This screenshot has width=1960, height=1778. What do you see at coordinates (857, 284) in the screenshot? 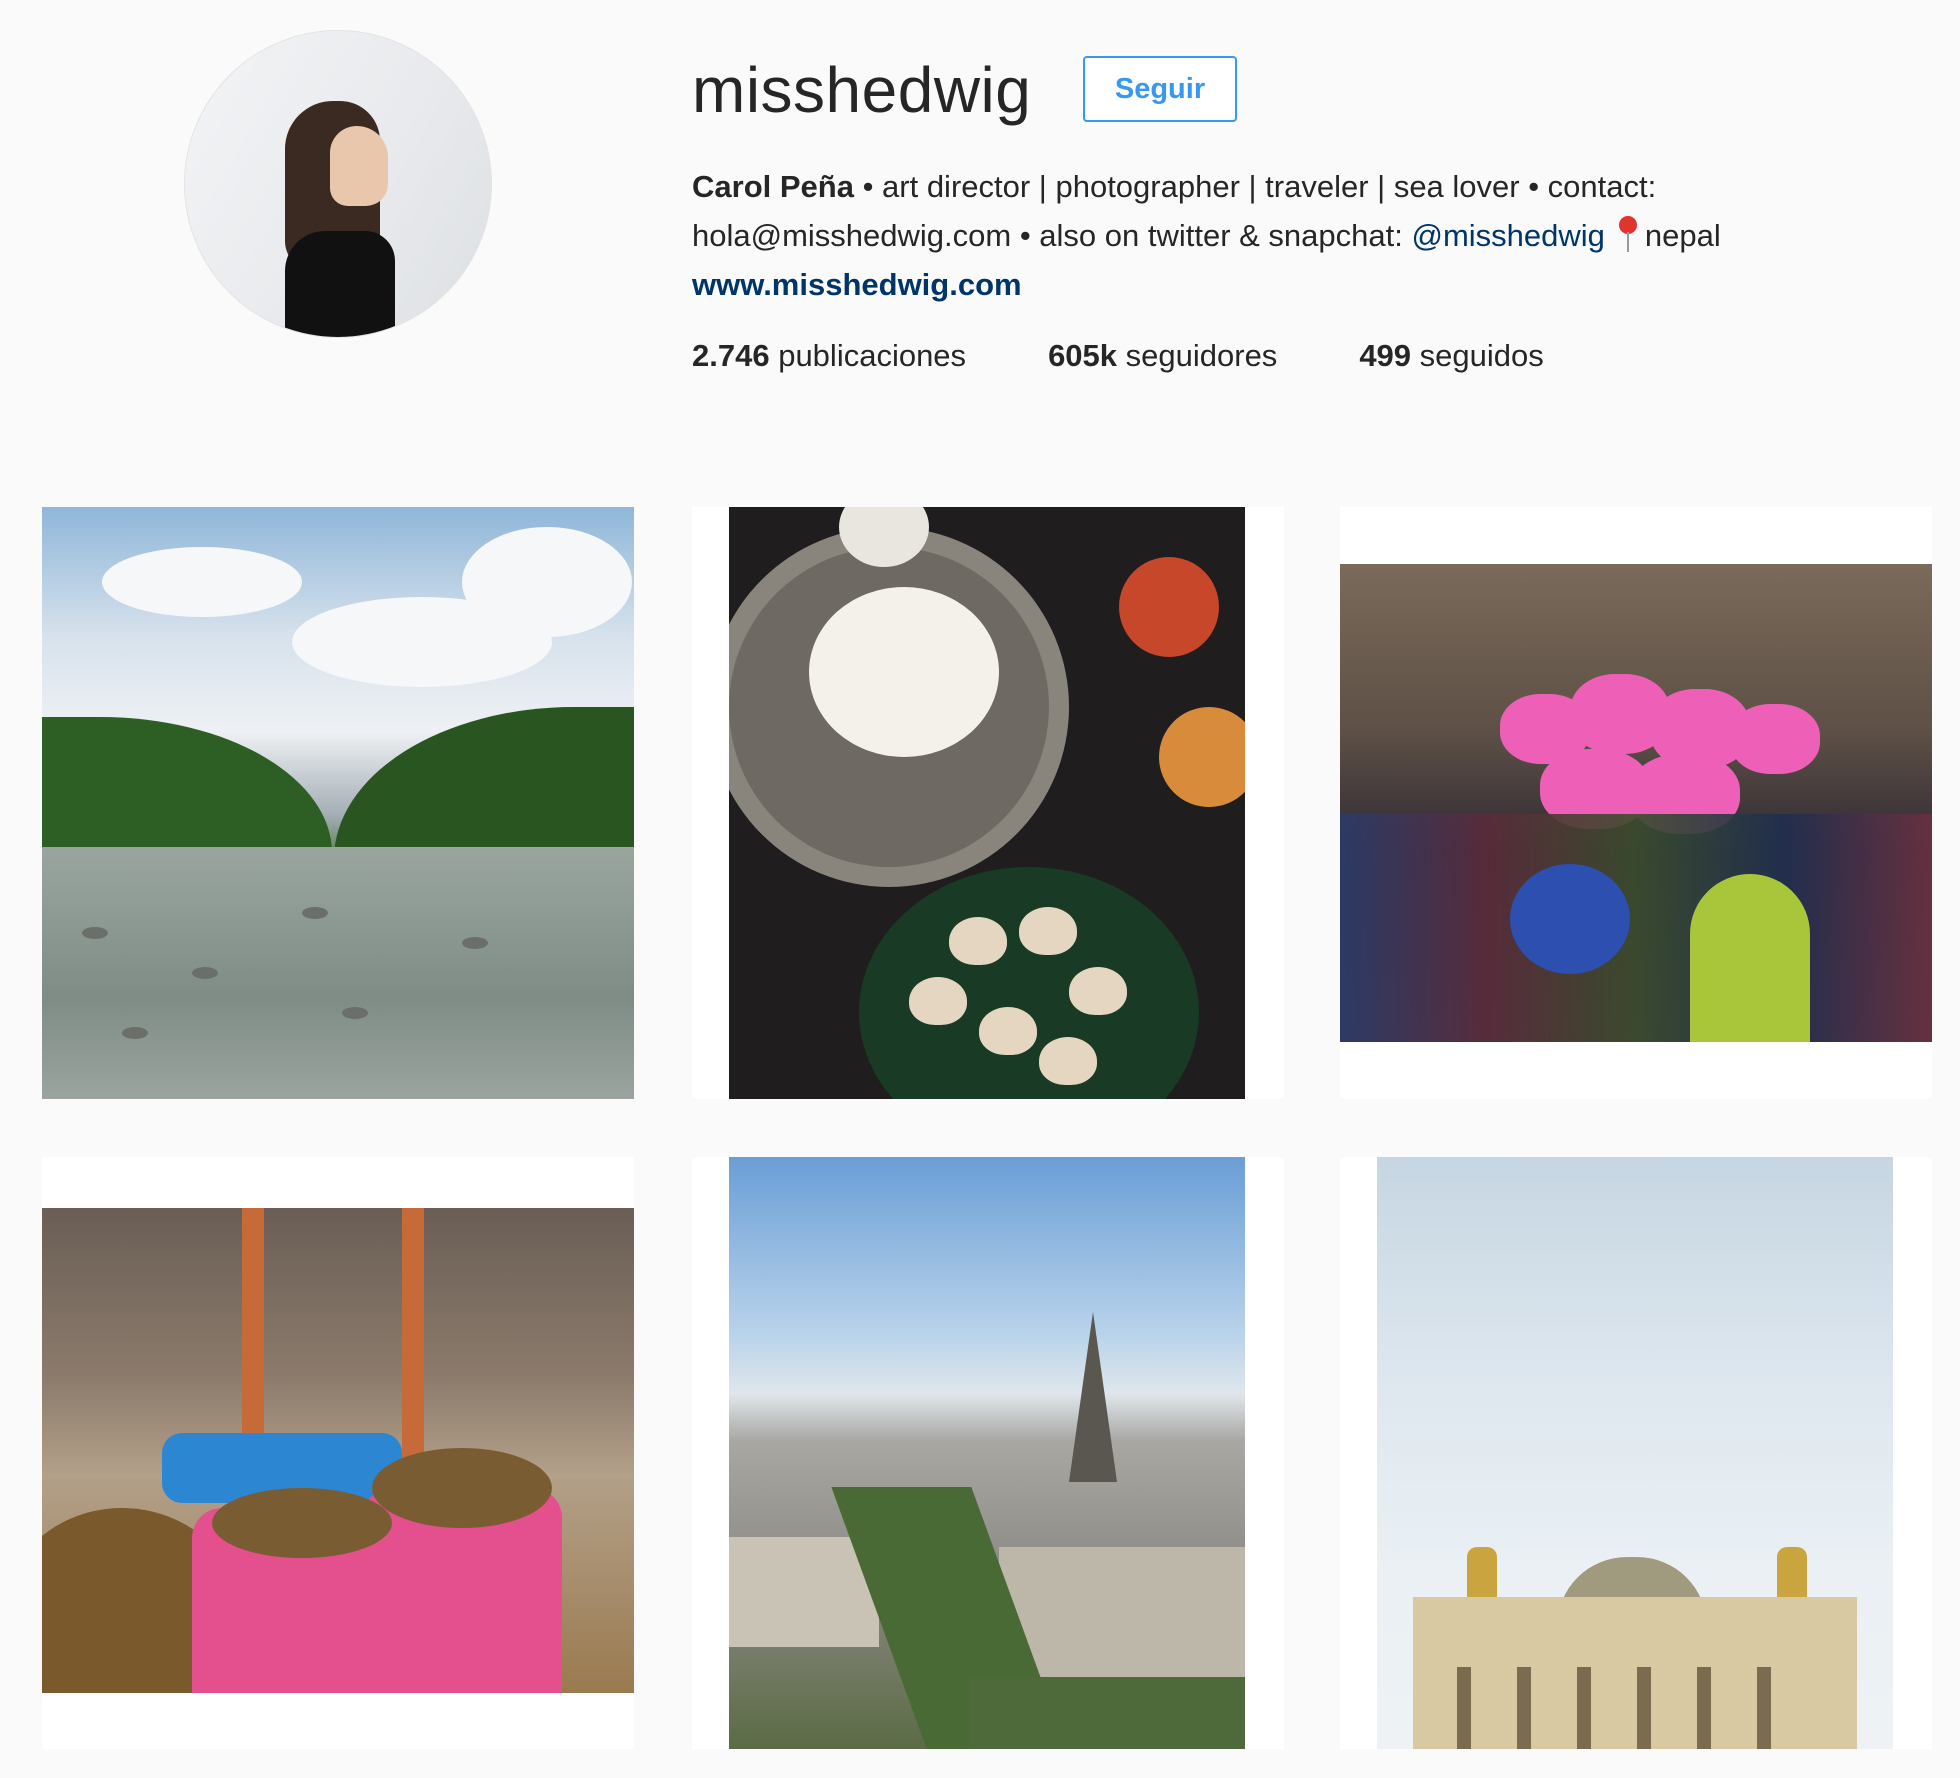
I see `website-link: www.misshedwig.com` at bounding box center [857, 284].